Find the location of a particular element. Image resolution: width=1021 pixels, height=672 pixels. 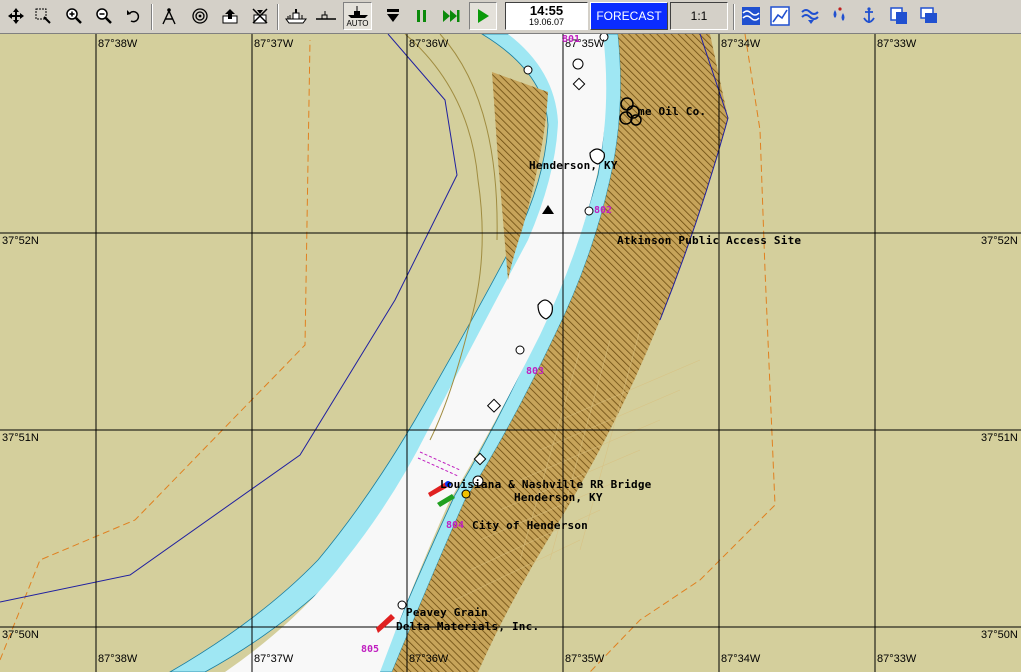

river-mile-801: 801 is located at coordinates (571, 39).